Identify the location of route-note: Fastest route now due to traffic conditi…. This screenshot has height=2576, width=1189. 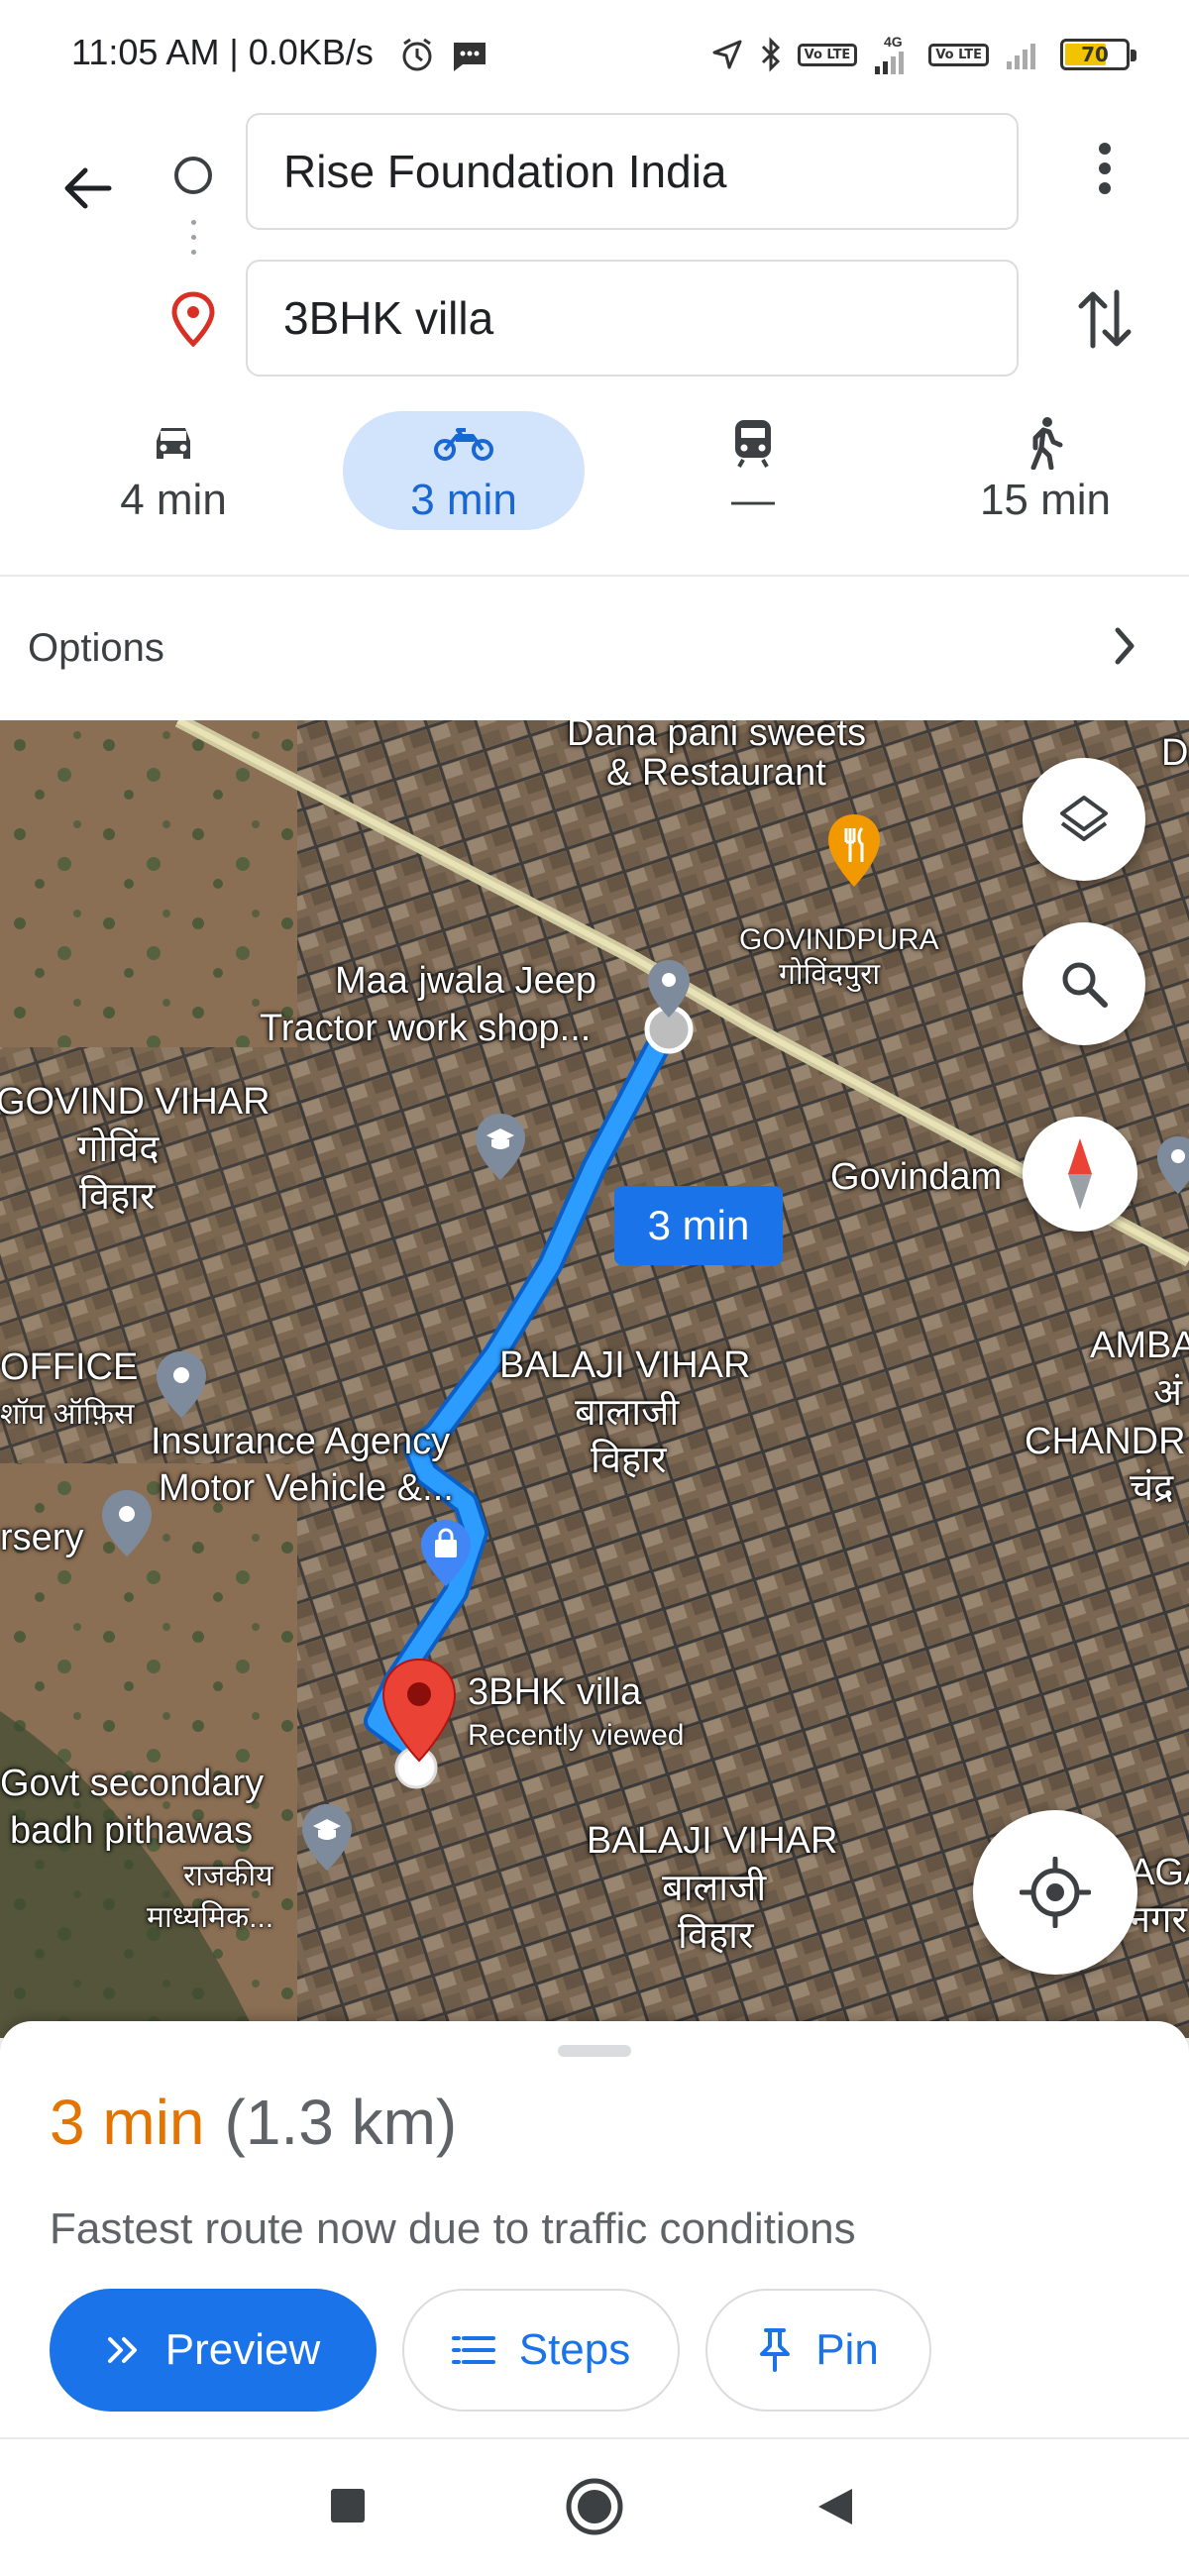
(453, 2229).